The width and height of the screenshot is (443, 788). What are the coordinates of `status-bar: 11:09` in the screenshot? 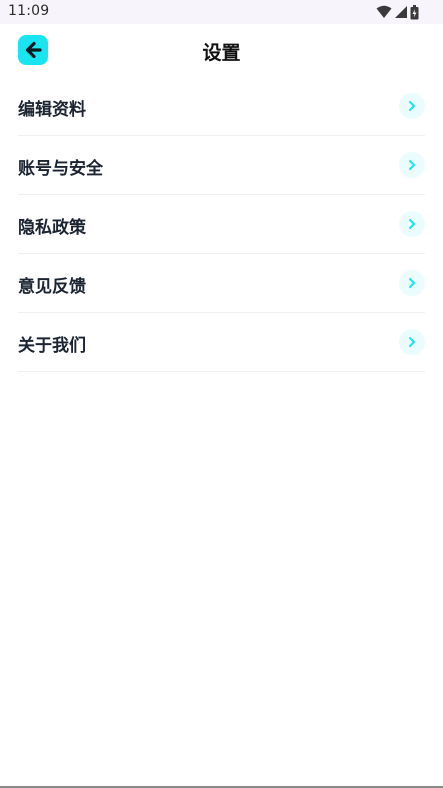 It's located at (221, 12).